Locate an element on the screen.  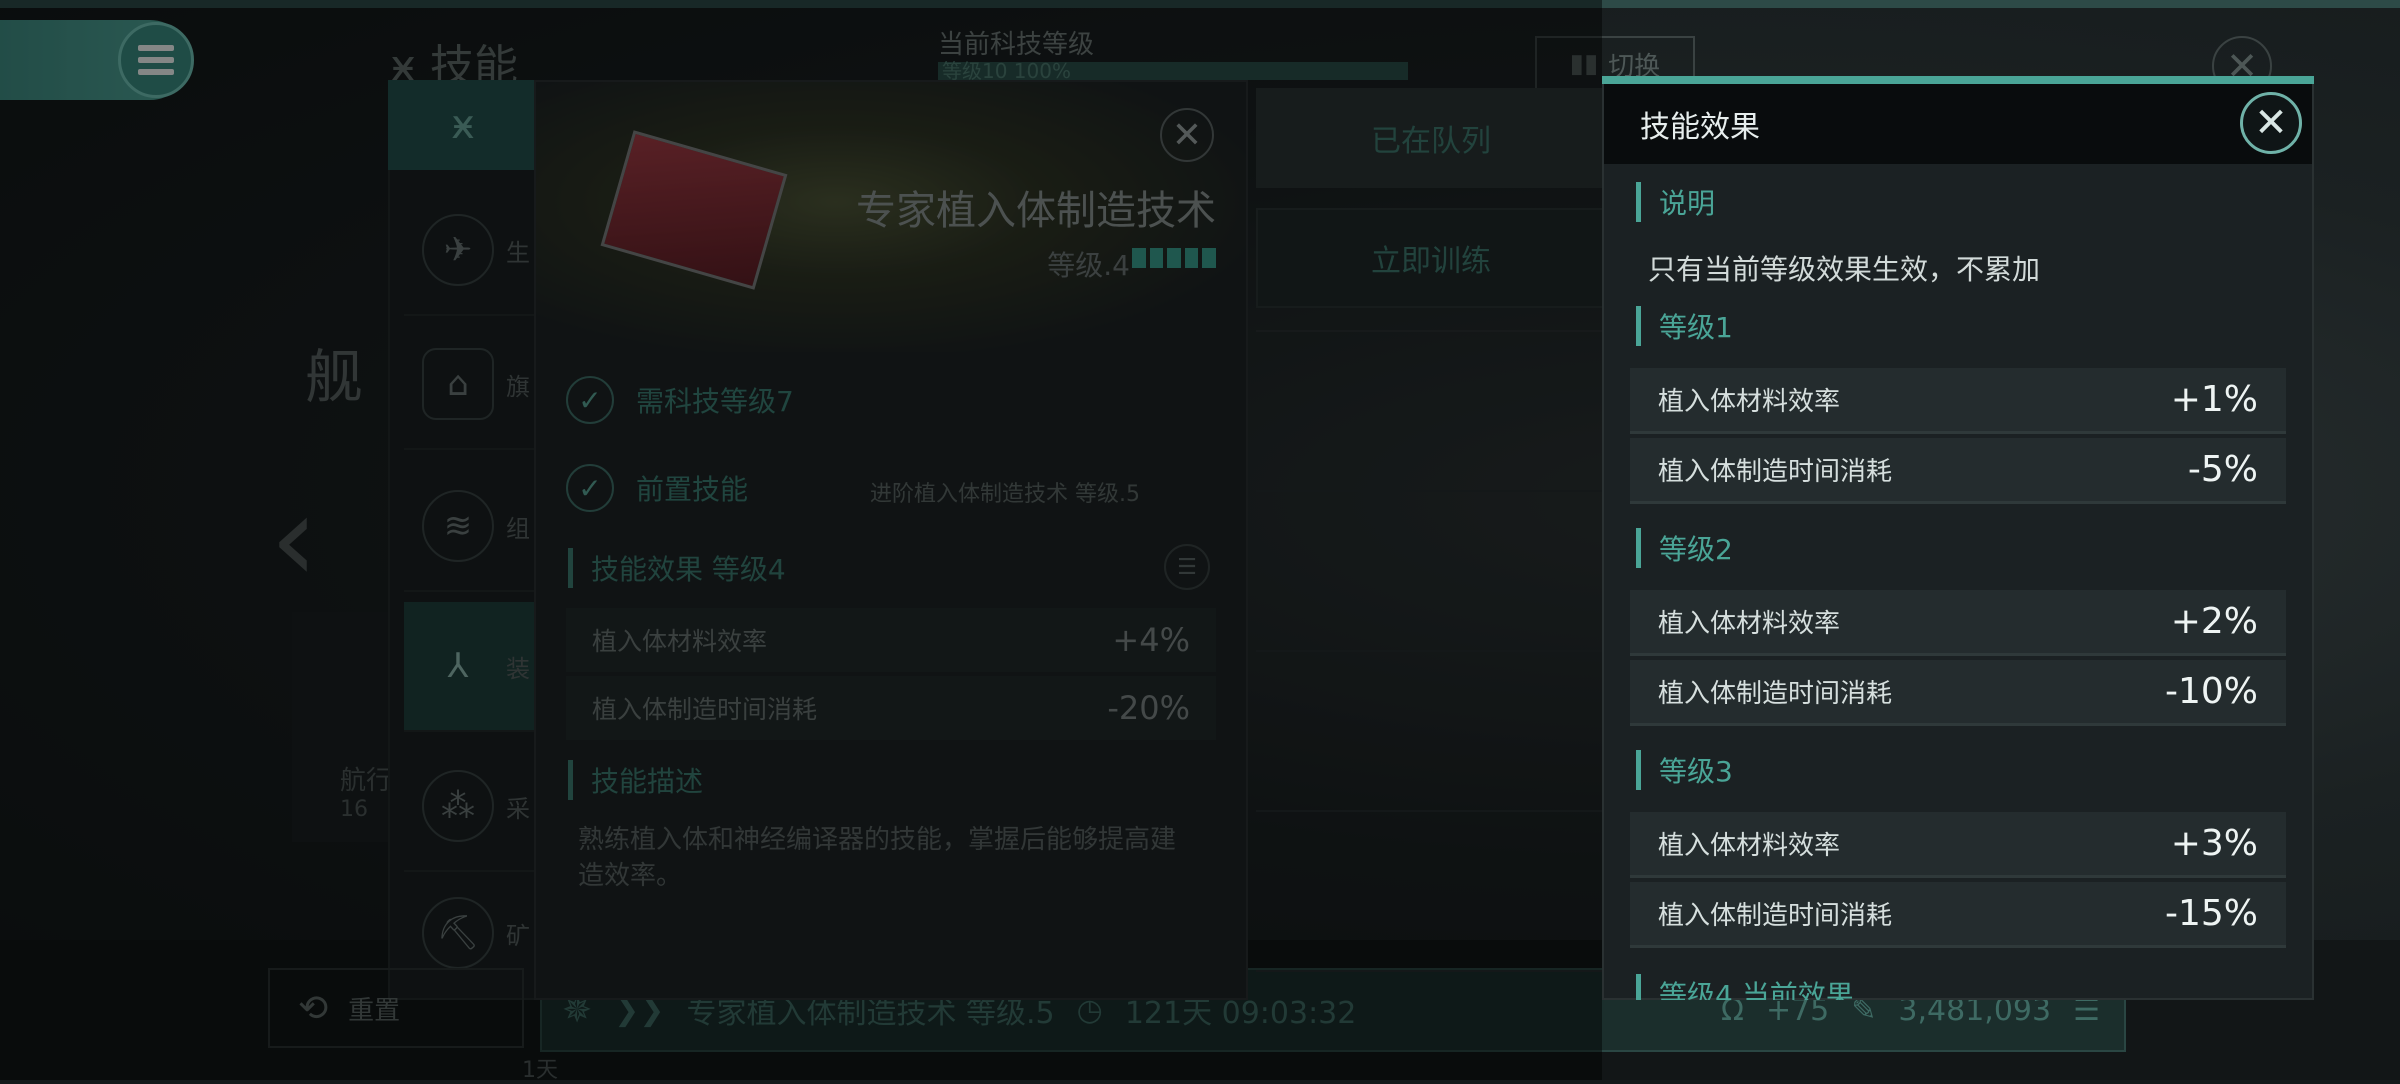
effect-row: 植入体材料效率 +1% is located at coordinates (1958, 401).